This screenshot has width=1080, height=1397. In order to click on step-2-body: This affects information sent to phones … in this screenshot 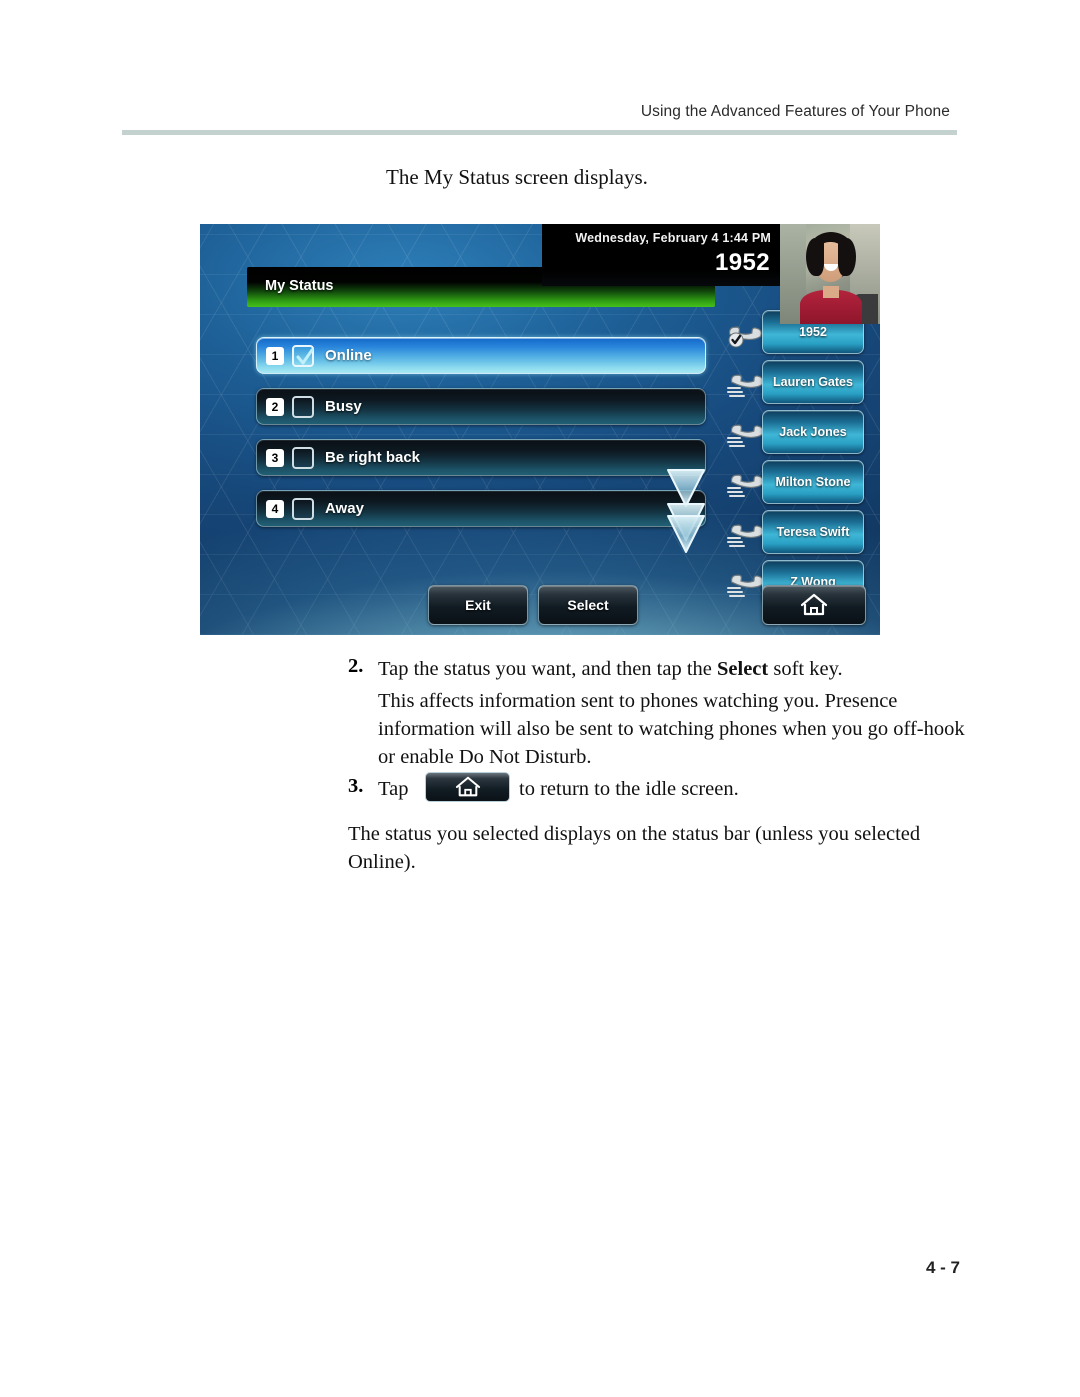, I will do `click(671, 729)`.